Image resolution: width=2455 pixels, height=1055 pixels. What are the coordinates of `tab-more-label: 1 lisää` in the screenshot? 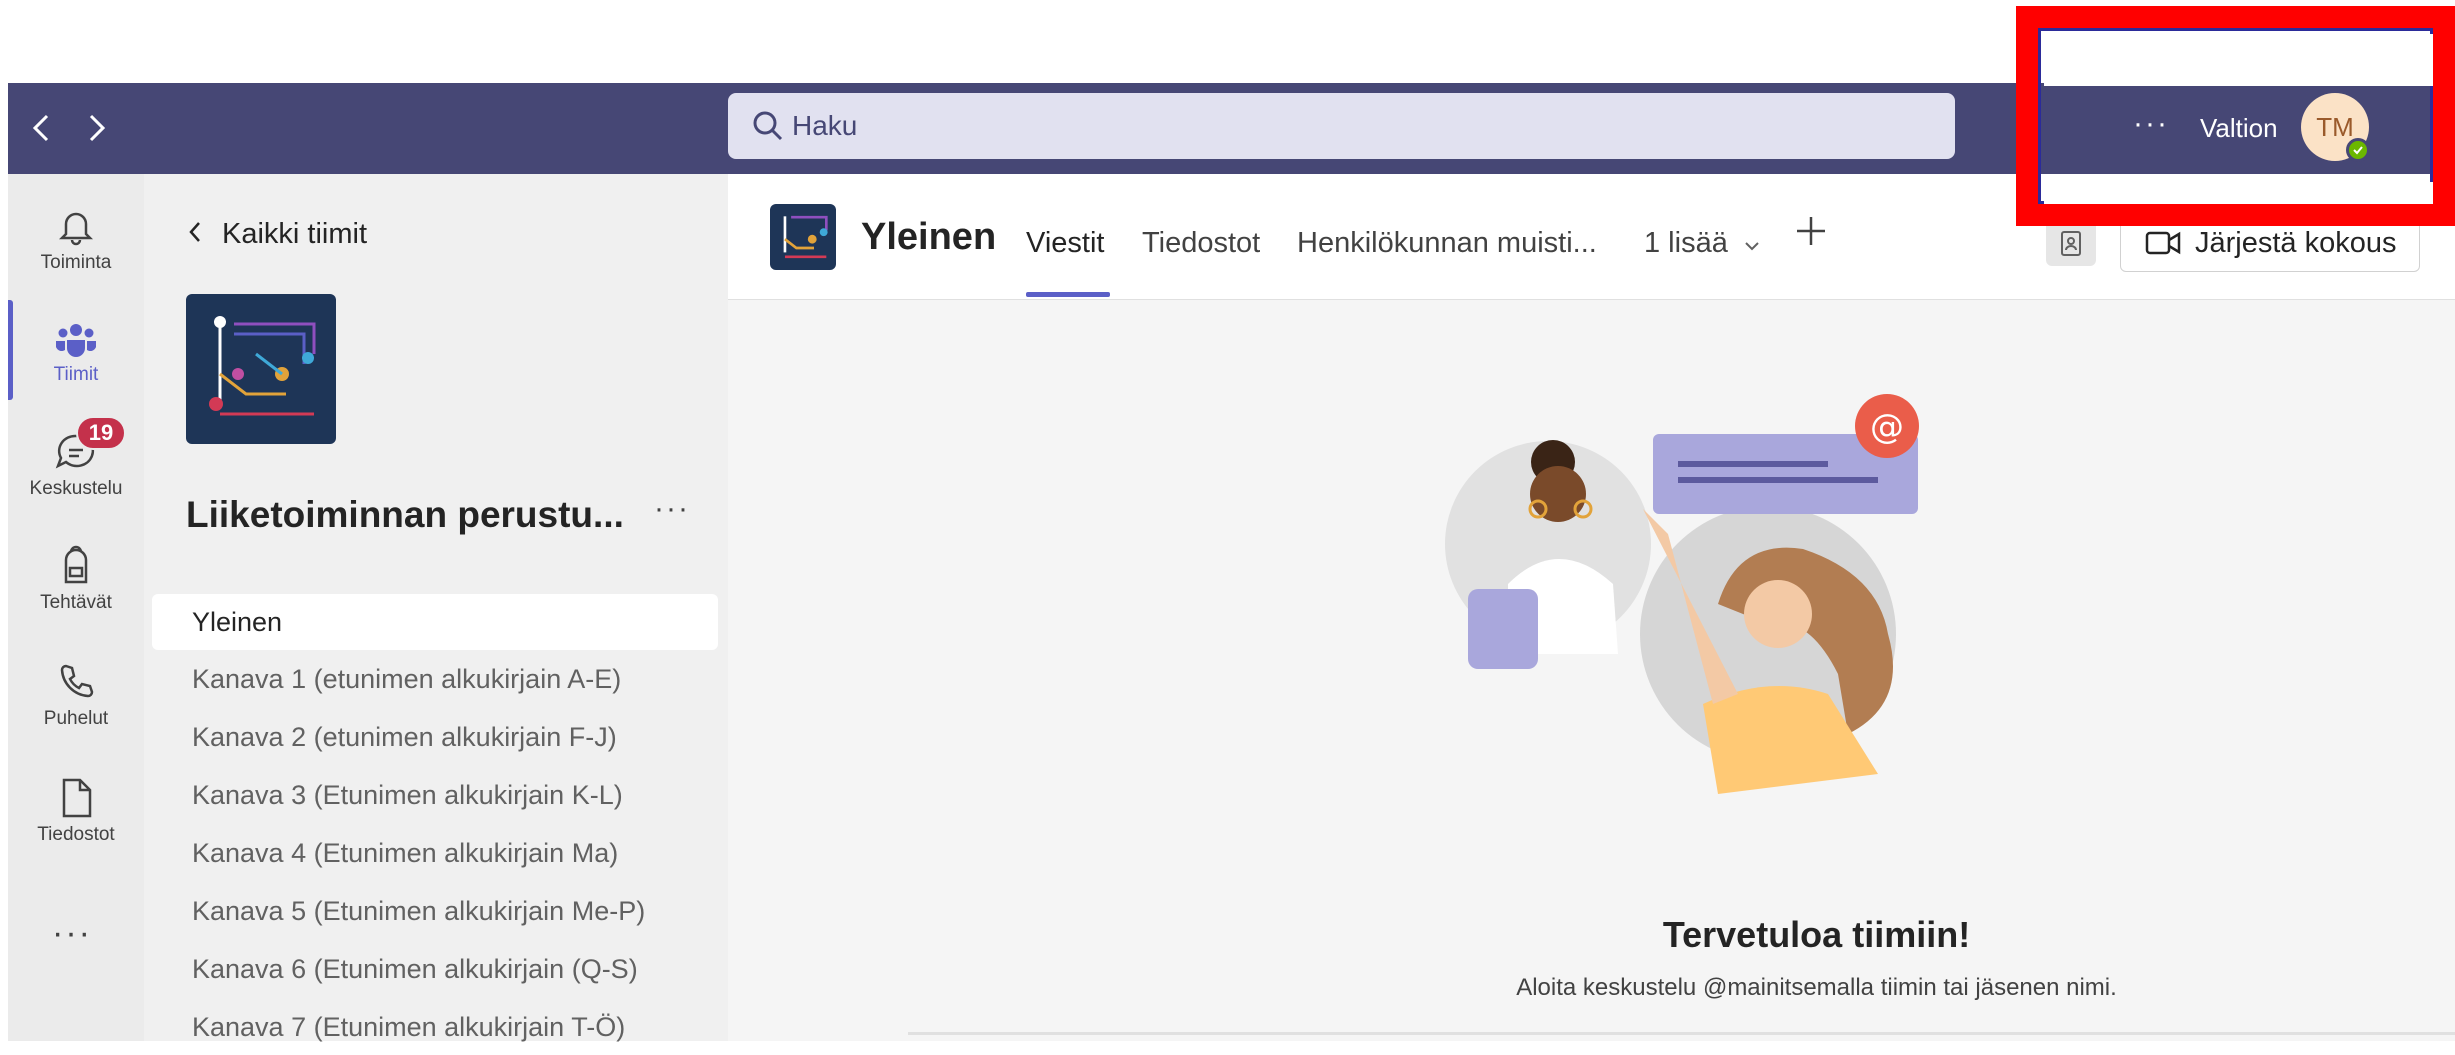 It's located at (1686, 243).